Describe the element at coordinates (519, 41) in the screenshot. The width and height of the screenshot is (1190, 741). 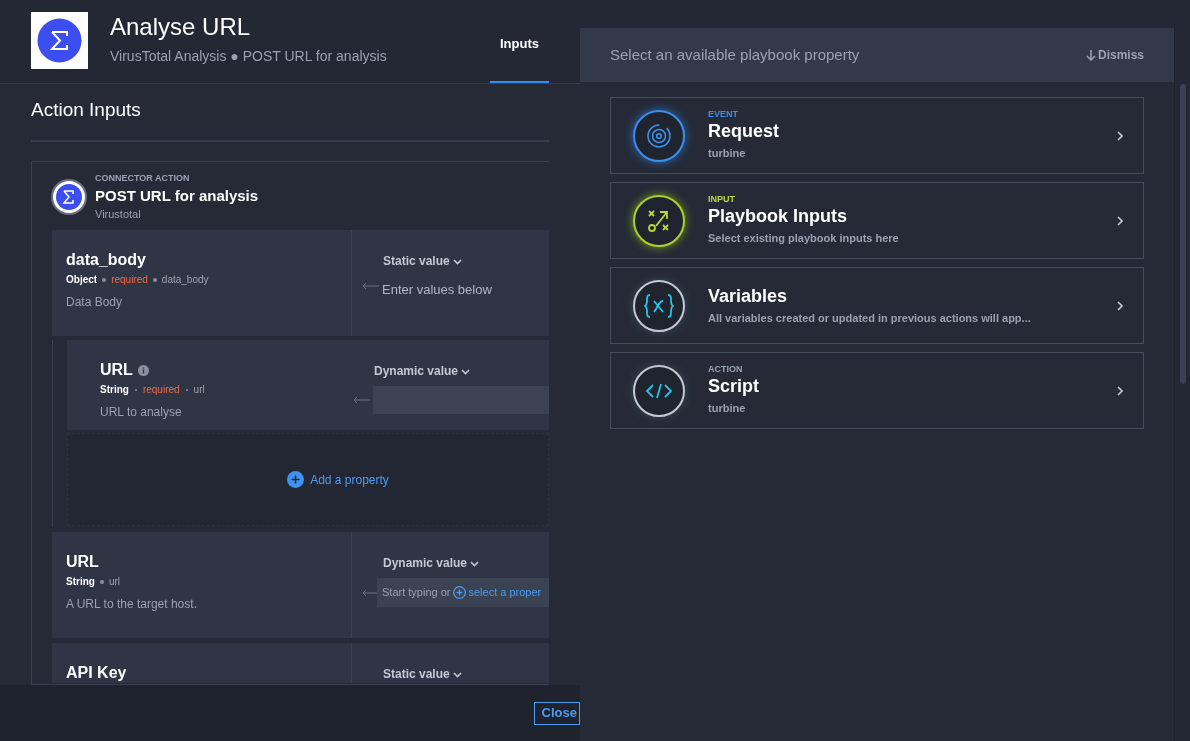
I see `tab: Inputs` at that location.